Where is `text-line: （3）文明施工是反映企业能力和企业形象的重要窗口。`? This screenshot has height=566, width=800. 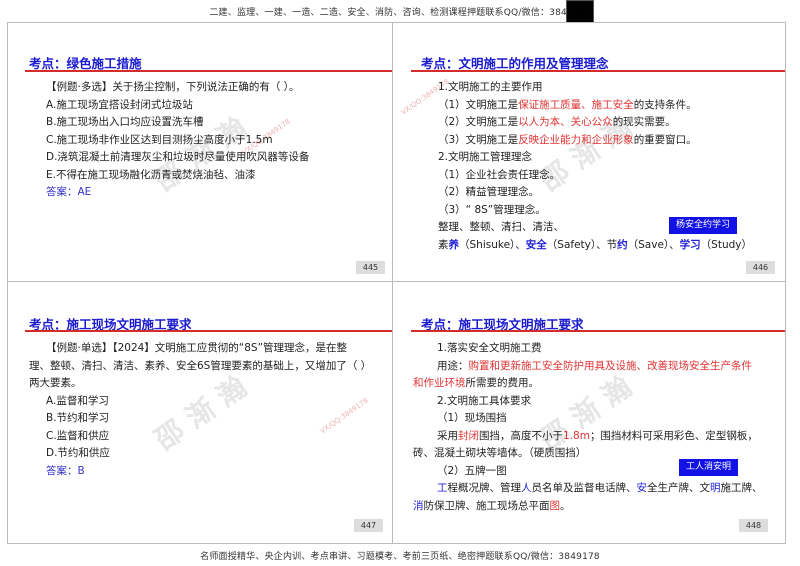 text-line: （3）文明施工是反映企业能力和企业形象的重要窗口。 is located at coordinates (596, 141).